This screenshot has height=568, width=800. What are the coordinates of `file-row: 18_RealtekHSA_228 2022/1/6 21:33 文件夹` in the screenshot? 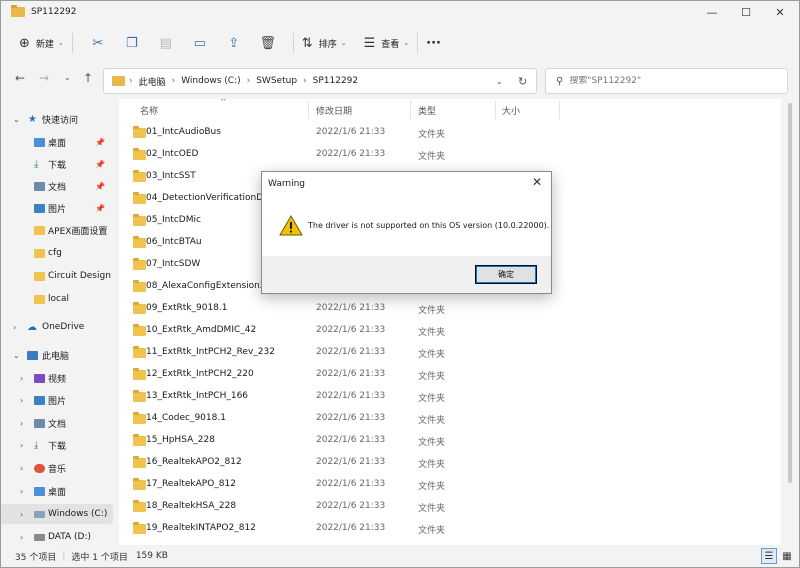 It's located at (450, 507).